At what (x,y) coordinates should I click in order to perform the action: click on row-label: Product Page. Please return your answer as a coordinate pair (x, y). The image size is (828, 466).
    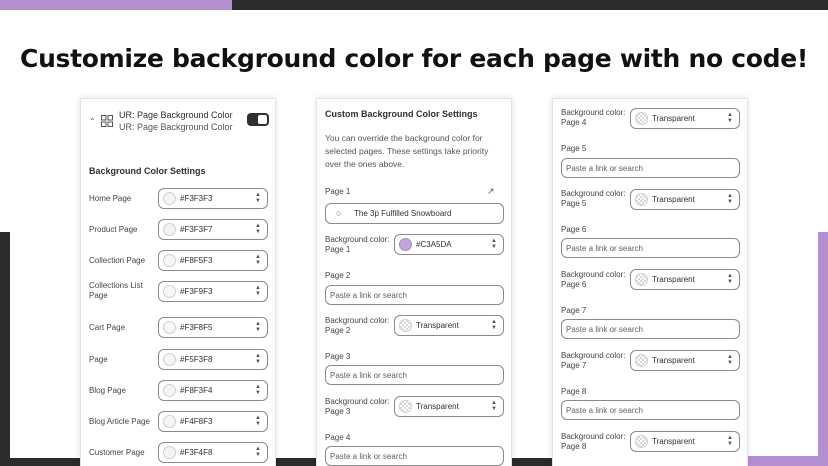
    Looking at the image, I should click on (113, 229).